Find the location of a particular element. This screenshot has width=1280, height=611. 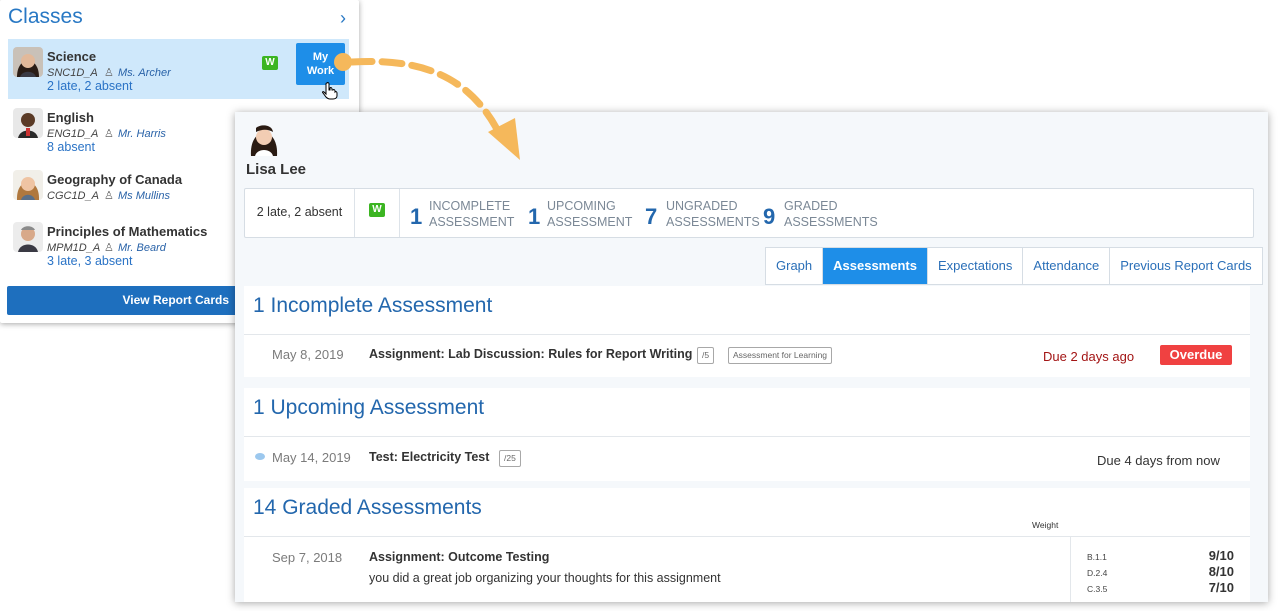

section-title: 1 Upcoming Assessment is located at coordinates (369, 407).